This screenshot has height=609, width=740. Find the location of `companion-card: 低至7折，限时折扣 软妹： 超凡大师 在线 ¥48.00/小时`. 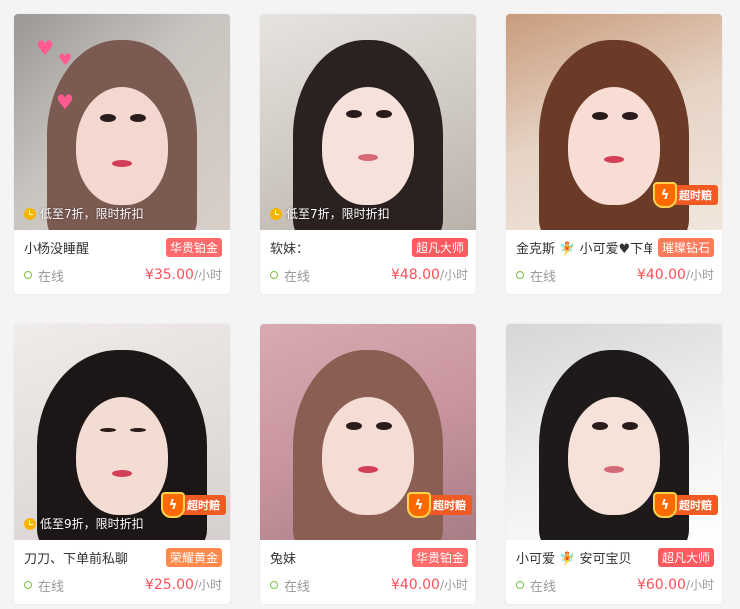

companion-card: 低至7折，限时折扣 软妹： 超凡大师 在线 ¥48.00/小时 is located at coordinates (368, 154).